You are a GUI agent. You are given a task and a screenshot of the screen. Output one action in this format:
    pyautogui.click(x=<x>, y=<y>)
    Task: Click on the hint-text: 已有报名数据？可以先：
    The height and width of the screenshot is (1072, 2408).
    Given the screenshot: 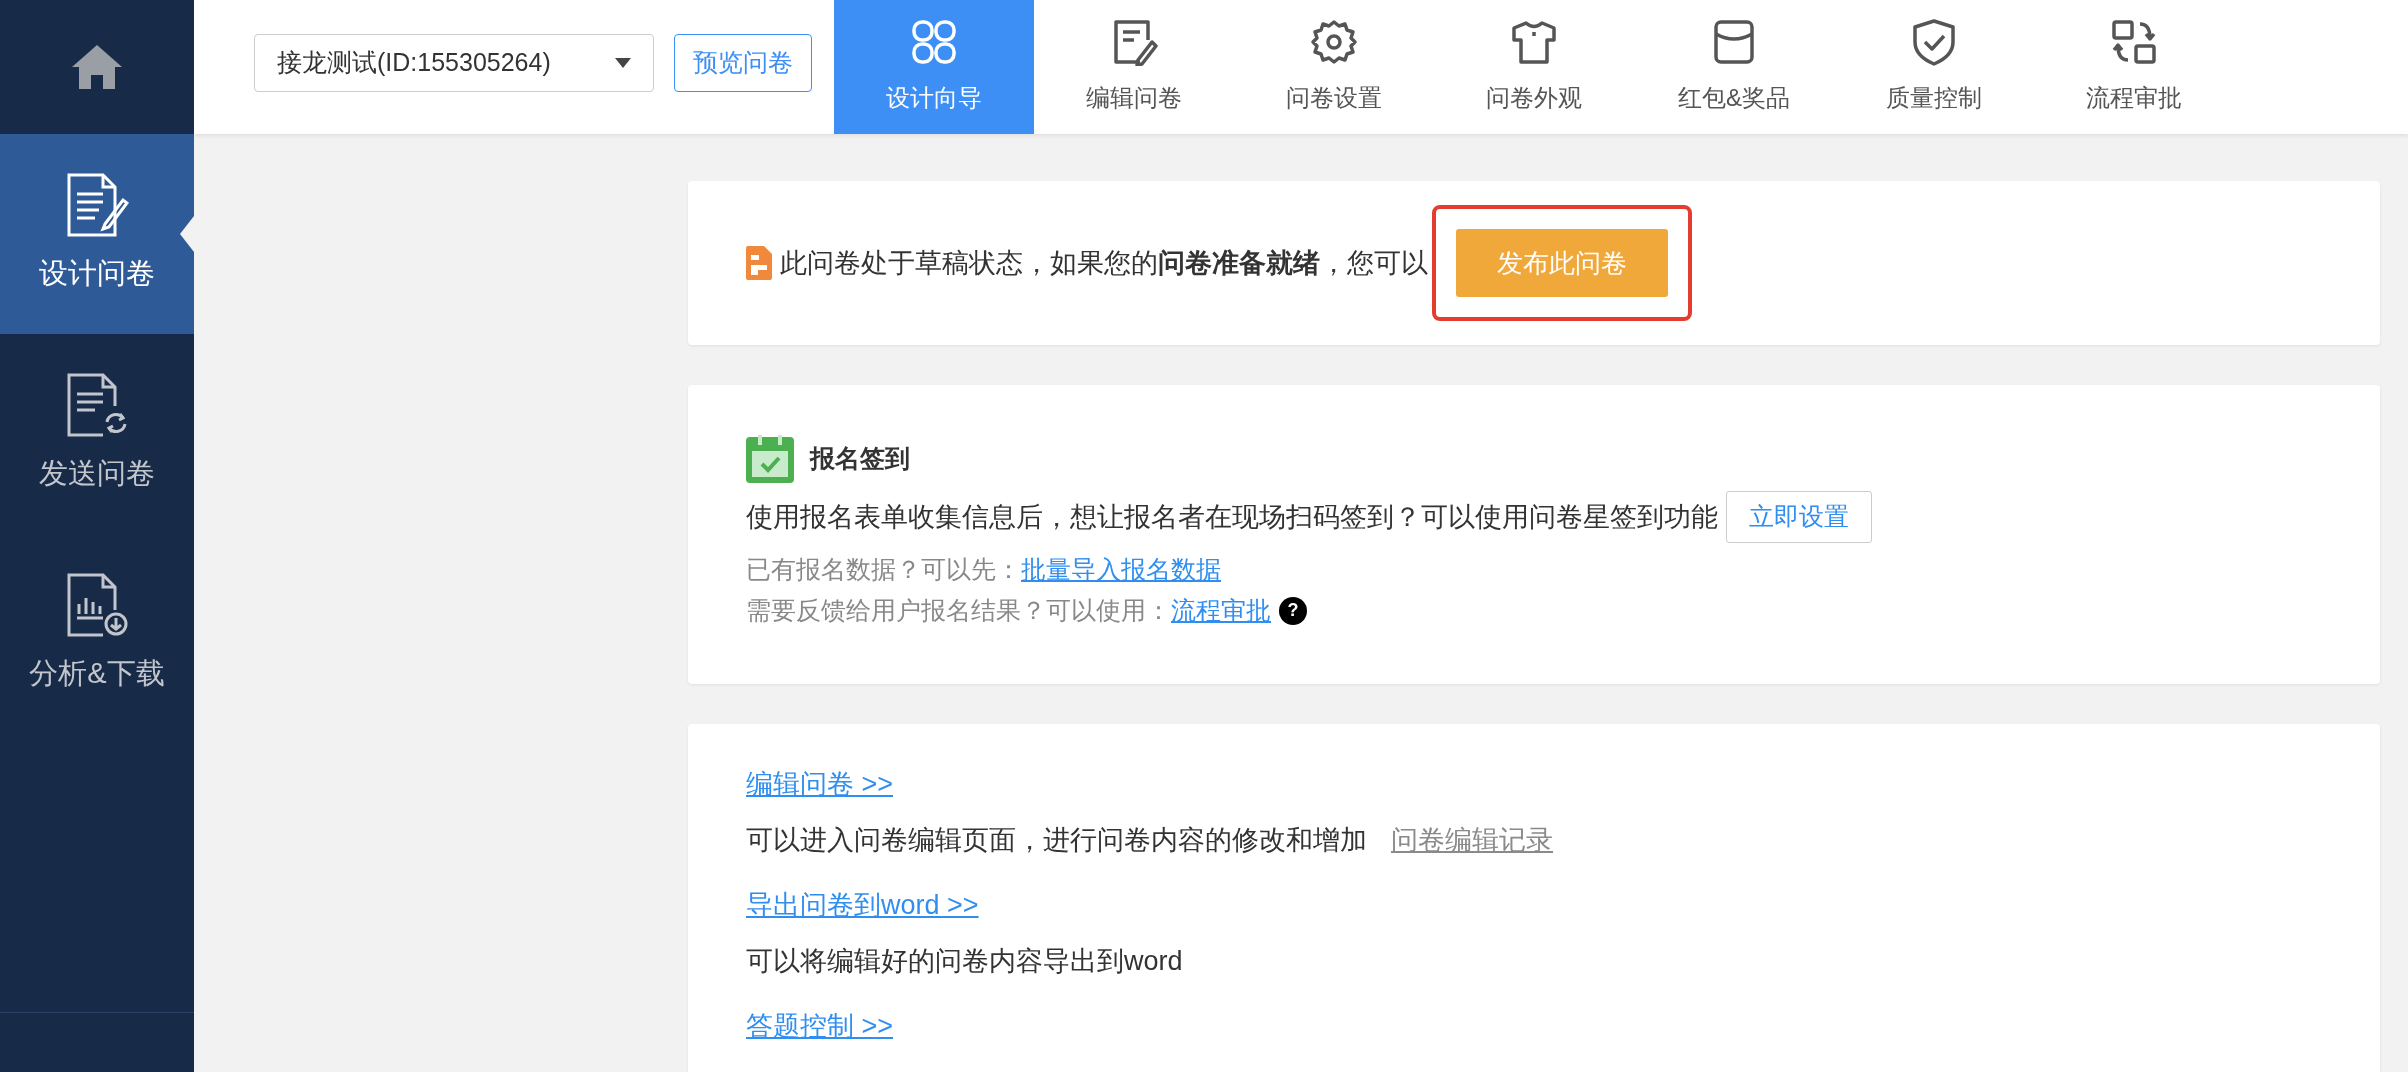 What is the action you would take?
    pyautogui.click(x=883, y=569)
    